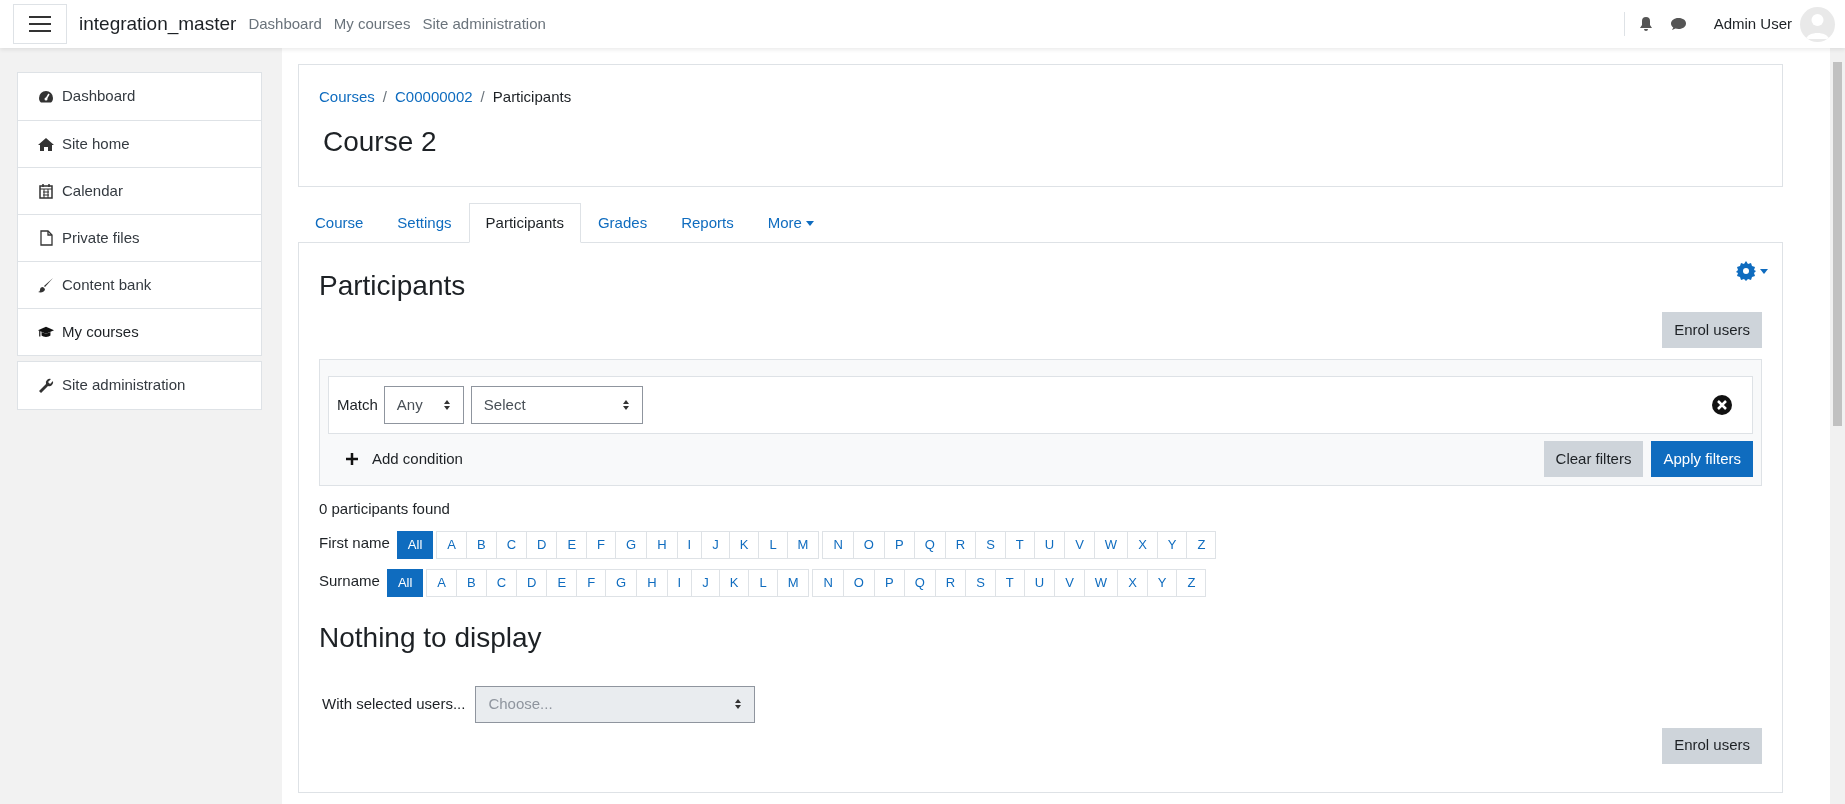 The height and width of the screenshot is (804, 1845). I want to click on sidebar-item: Site home, so click(139, 143).